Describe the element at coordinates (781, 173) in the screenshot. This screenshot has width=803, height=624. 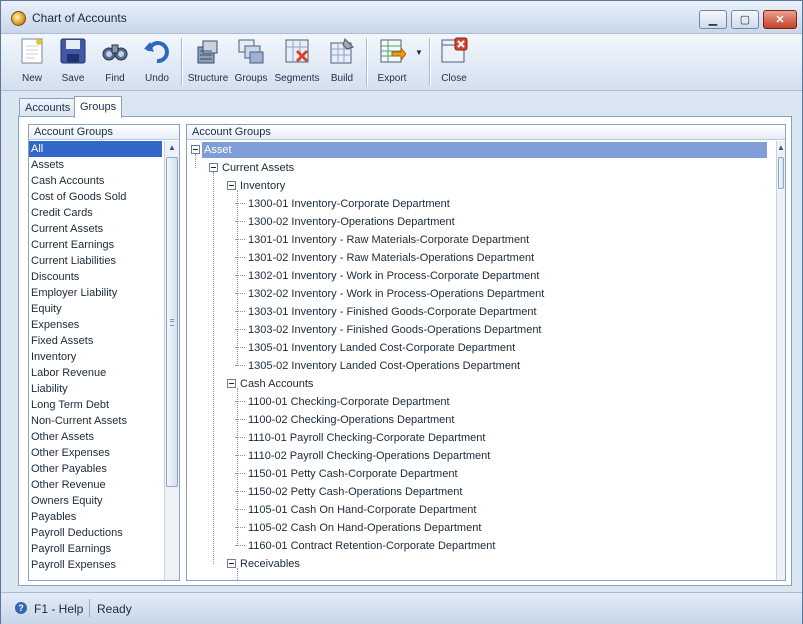
I see `tree-scroll-thumb` at that location.